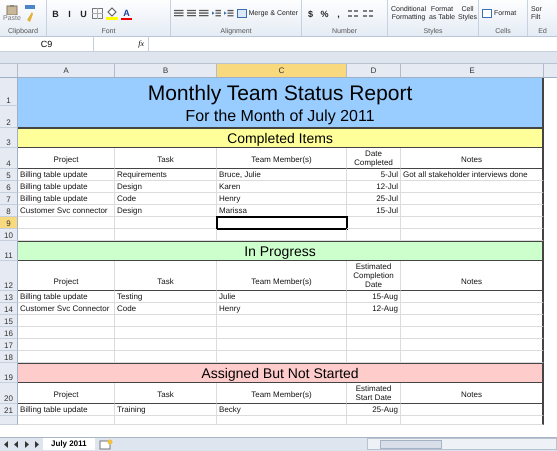 The width and height of the screenshot is (557, 451). I want to click on row-header: 13, so click(9, 297).